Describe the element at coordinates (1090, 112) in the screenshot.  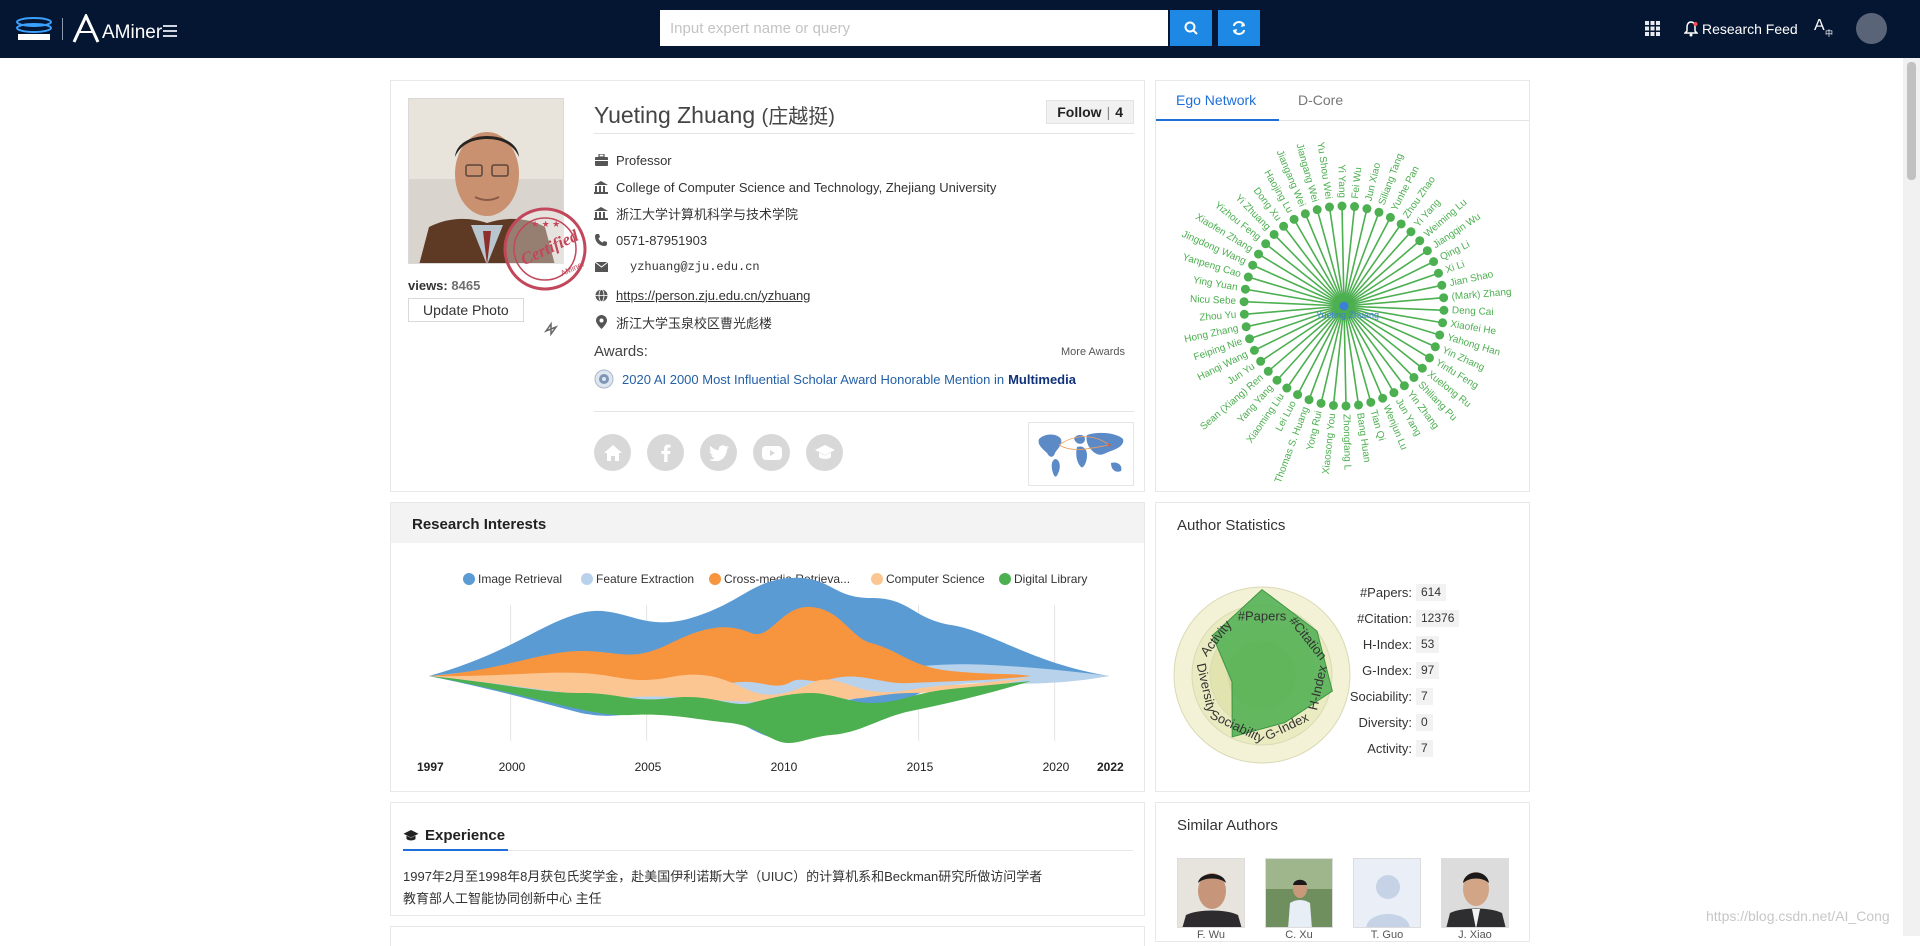
I see `follow-button: Follow | 4` at that location.